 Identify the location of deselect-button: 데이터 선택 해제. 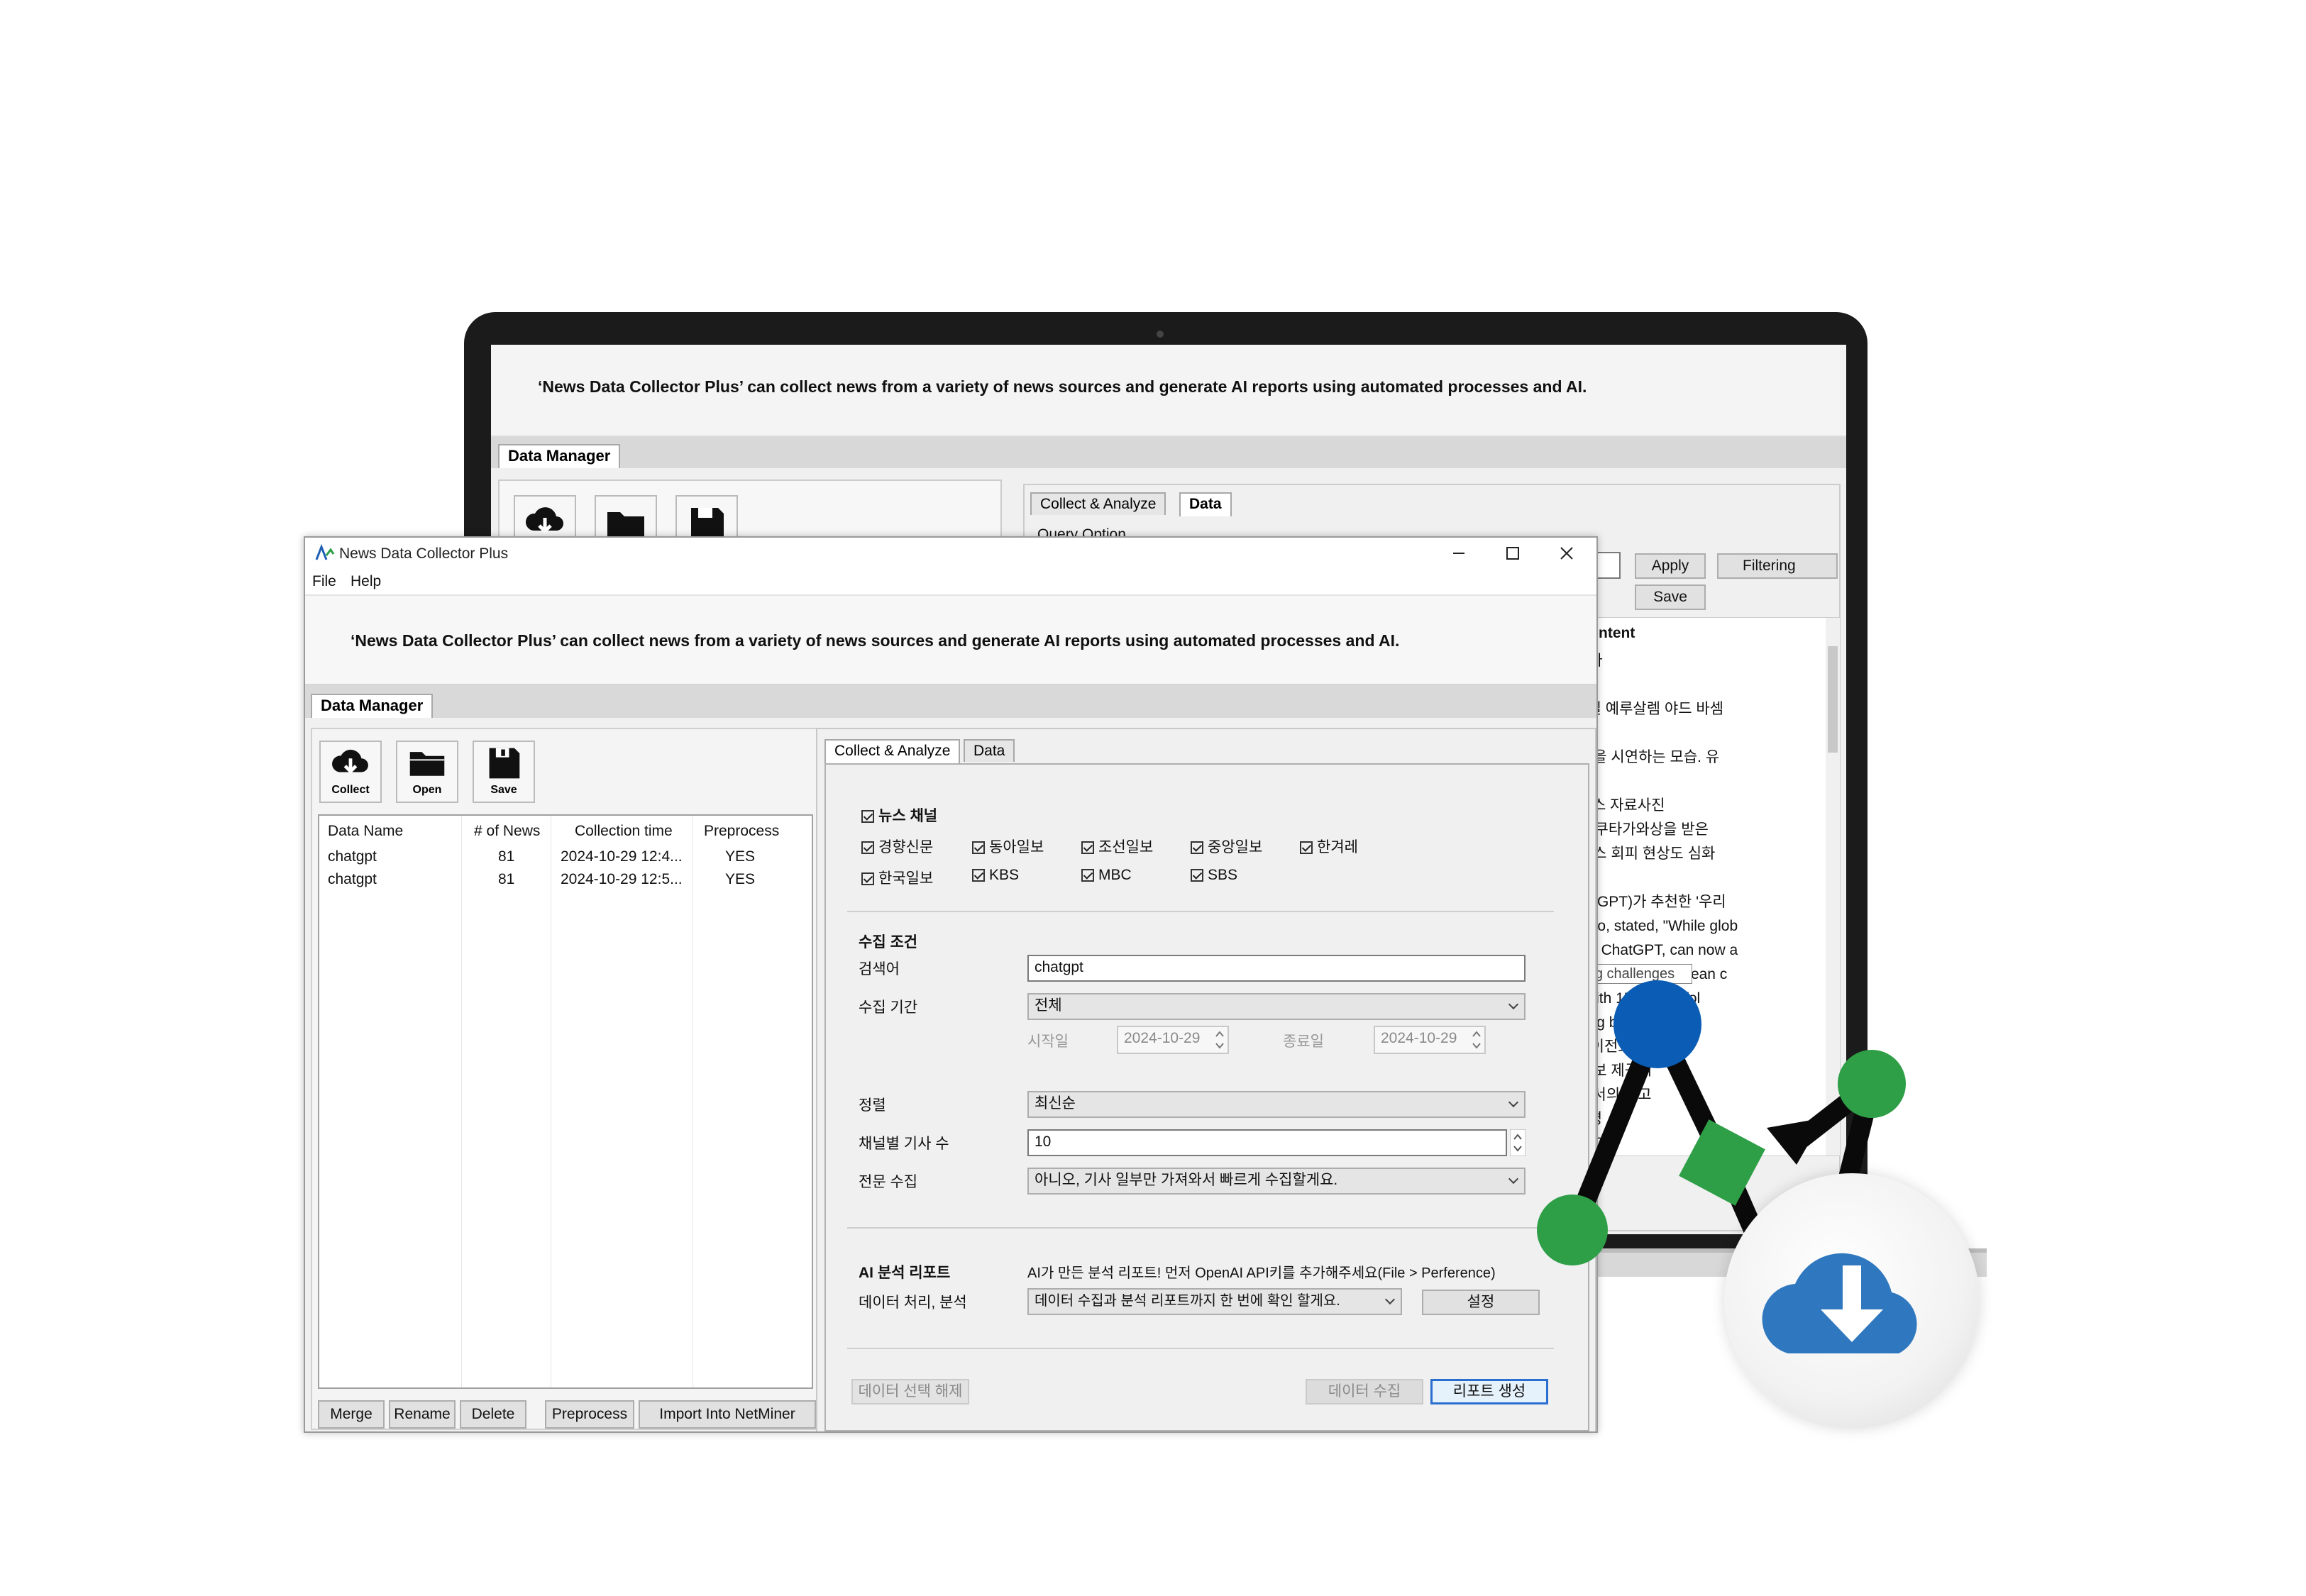
(910, 1391).